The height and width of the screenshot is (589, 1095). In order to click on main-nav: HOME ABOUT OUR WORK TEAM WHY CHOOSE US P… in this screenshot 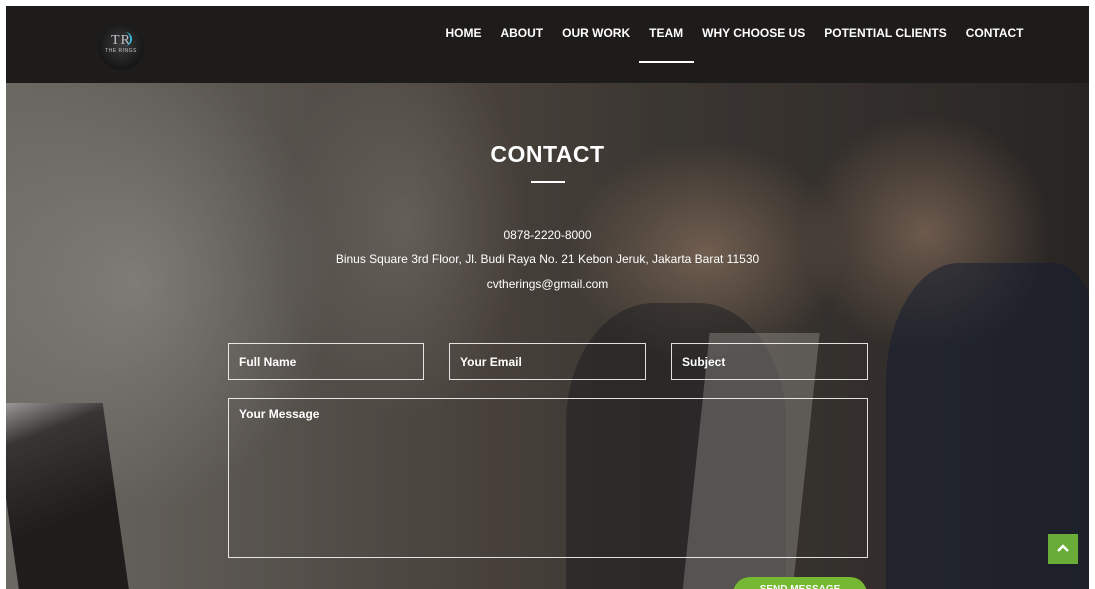, I will do `click(734, 44)`.